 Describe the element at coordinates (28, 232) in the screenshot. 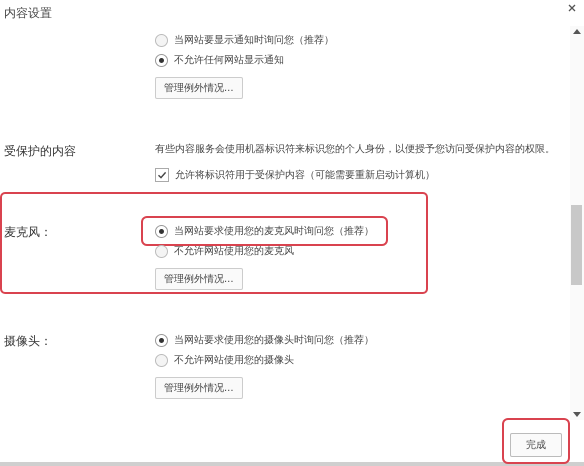

I see `section-label: 麦克风：` at that location.